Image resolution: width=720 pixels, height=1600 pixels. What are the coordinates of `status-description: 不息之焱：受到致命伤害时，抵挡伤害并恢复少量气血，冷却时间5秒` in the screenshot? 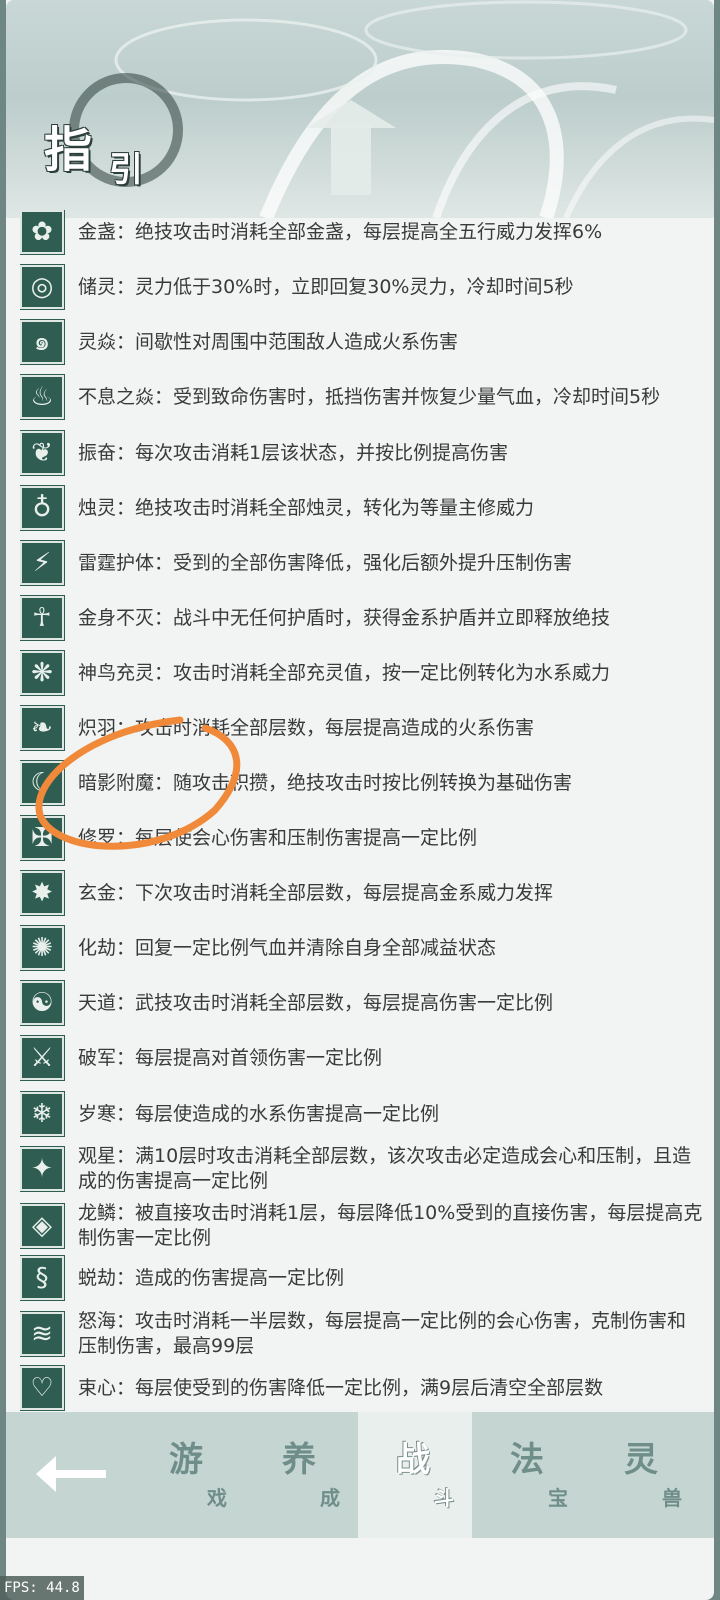 It's located at (369, 396).